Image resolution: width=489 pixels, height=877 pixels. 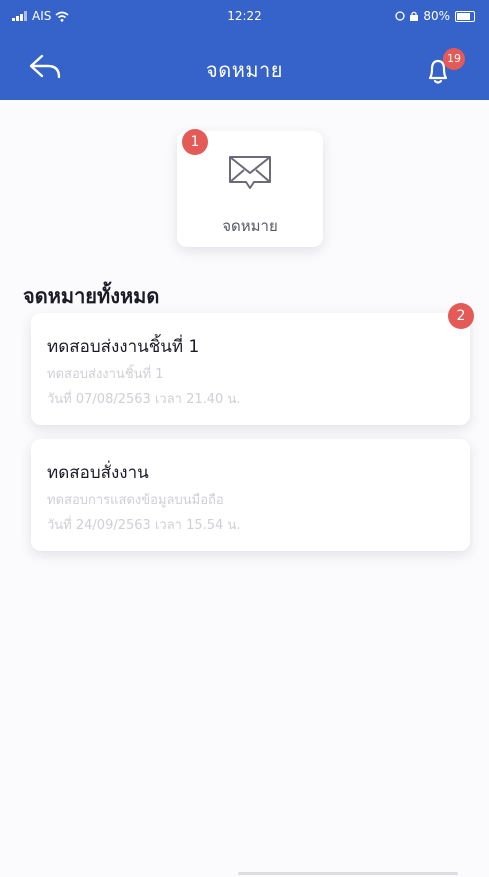 I want to click on item-date: วันที่ 07/08/2563 เวลา 21.40 น., so click(x=144, y=399).